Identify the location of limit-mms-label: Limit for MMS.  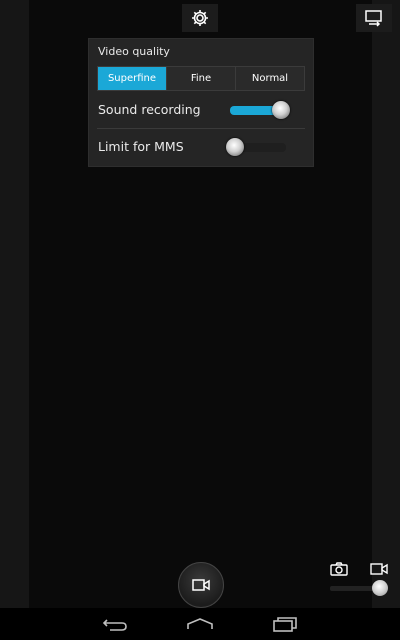
(141, 146).